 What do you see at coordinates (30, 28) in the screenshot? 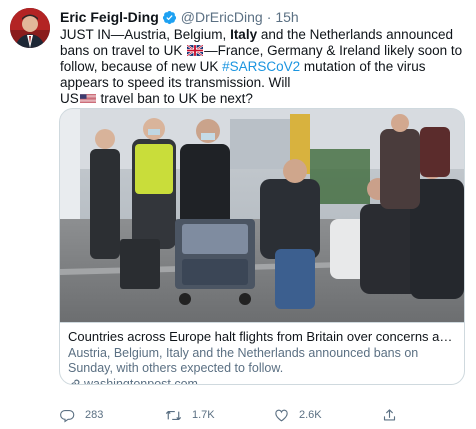
I see `avatar` at bounding box center [30, 28].